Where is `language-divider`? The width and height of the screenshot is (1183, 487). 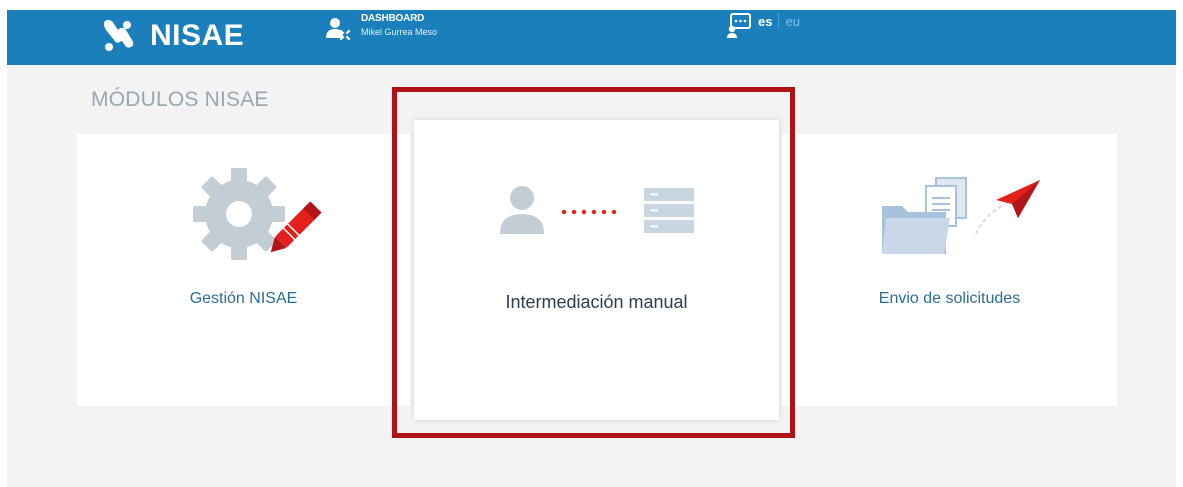 language-divider is located at coordinates (779, 21).